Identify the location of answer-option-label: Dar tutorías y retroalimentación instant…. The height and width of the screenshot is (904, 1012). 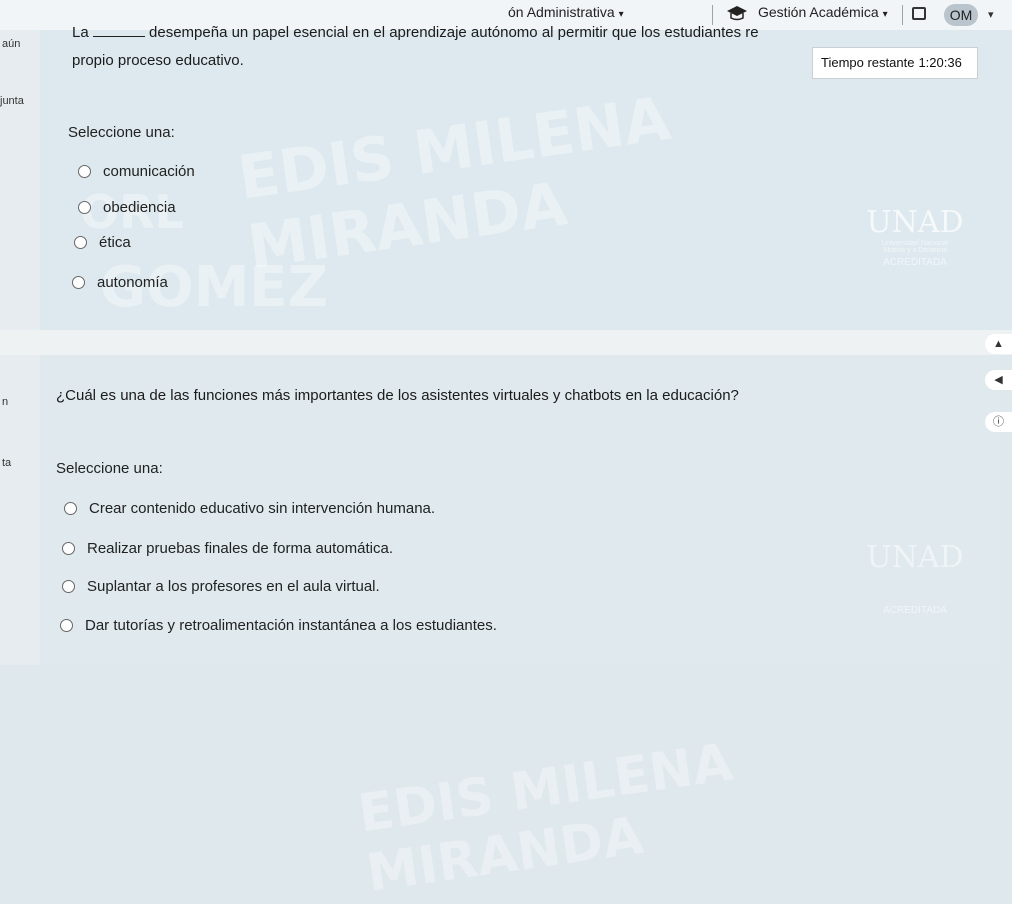
(291, 625).